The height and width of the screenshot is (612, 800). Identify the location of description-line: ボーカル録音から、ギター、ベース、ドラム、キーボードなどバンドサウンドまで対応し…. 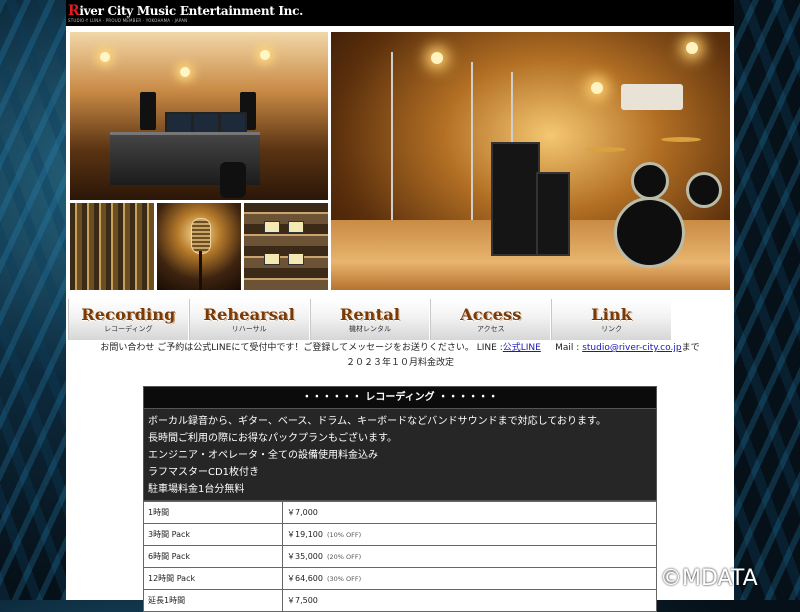
(377, 421).